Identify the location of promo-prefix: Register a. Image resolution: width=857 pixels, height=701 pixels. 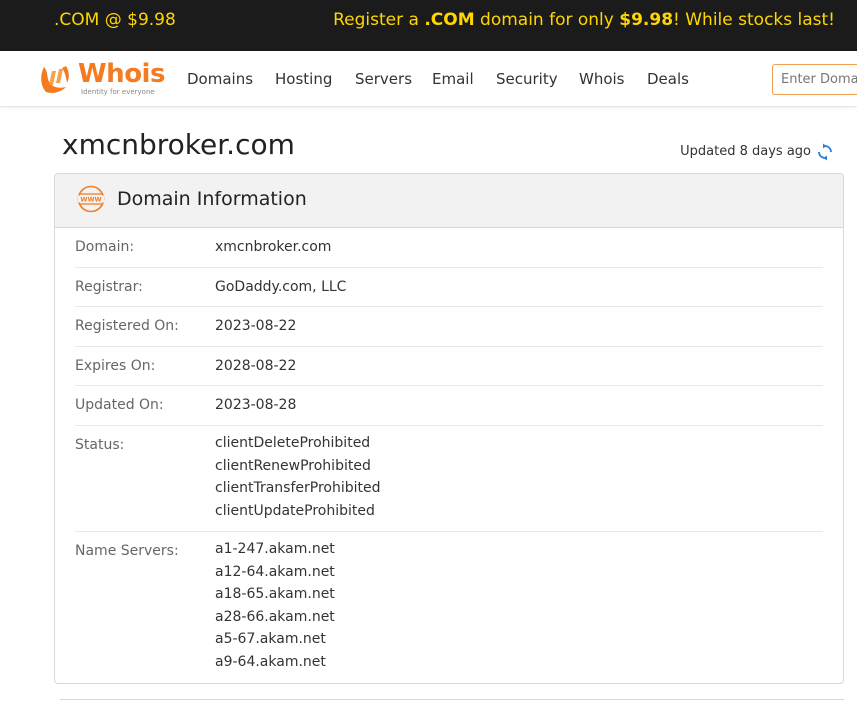
(379, 20).